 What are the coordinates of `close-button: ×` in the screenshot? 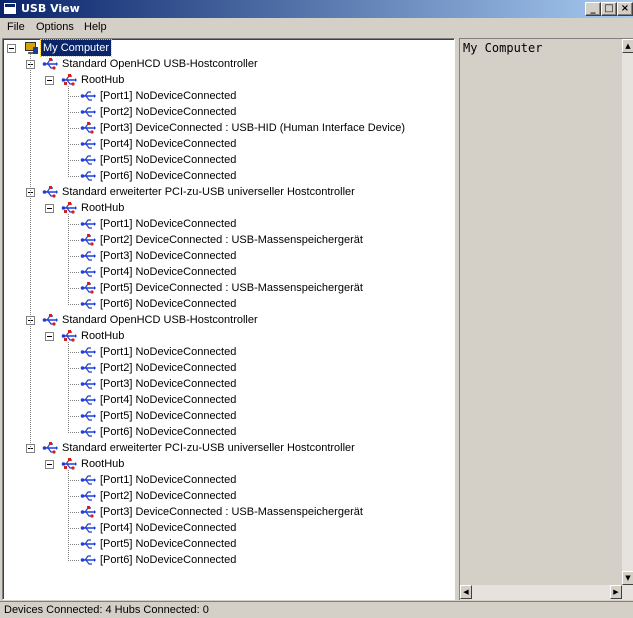 It's located at (625, 9).